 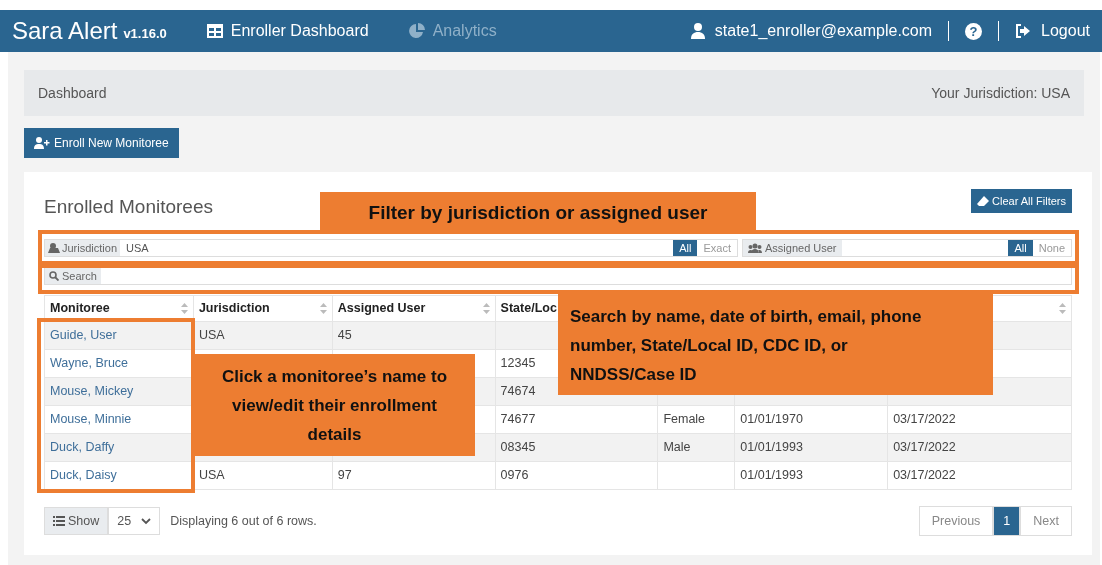 What do you see at coordinates (1052, 31) in the screenshot?
I see `logout-link: Logout` at bounding box center [1052, 31].